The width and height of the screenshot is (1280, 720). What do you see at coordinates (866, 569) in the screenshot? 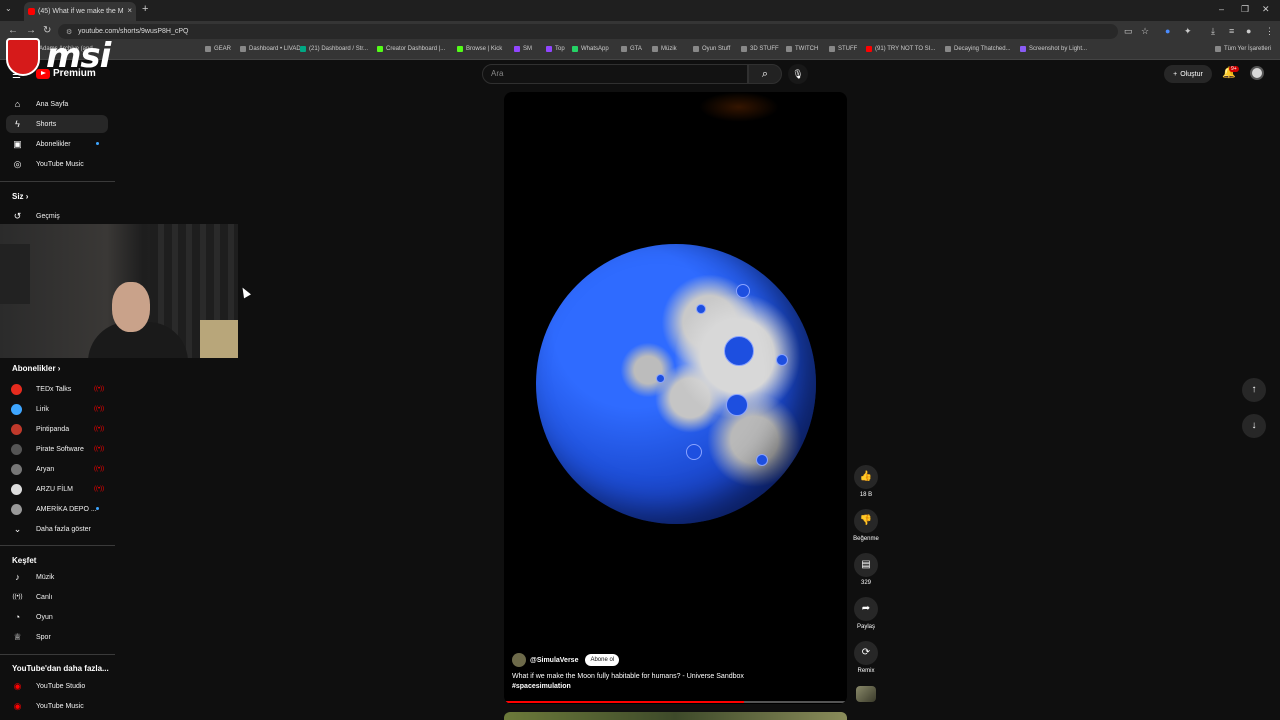
I see `comments-button: ▤ 329` at bounding box center [866, 569].